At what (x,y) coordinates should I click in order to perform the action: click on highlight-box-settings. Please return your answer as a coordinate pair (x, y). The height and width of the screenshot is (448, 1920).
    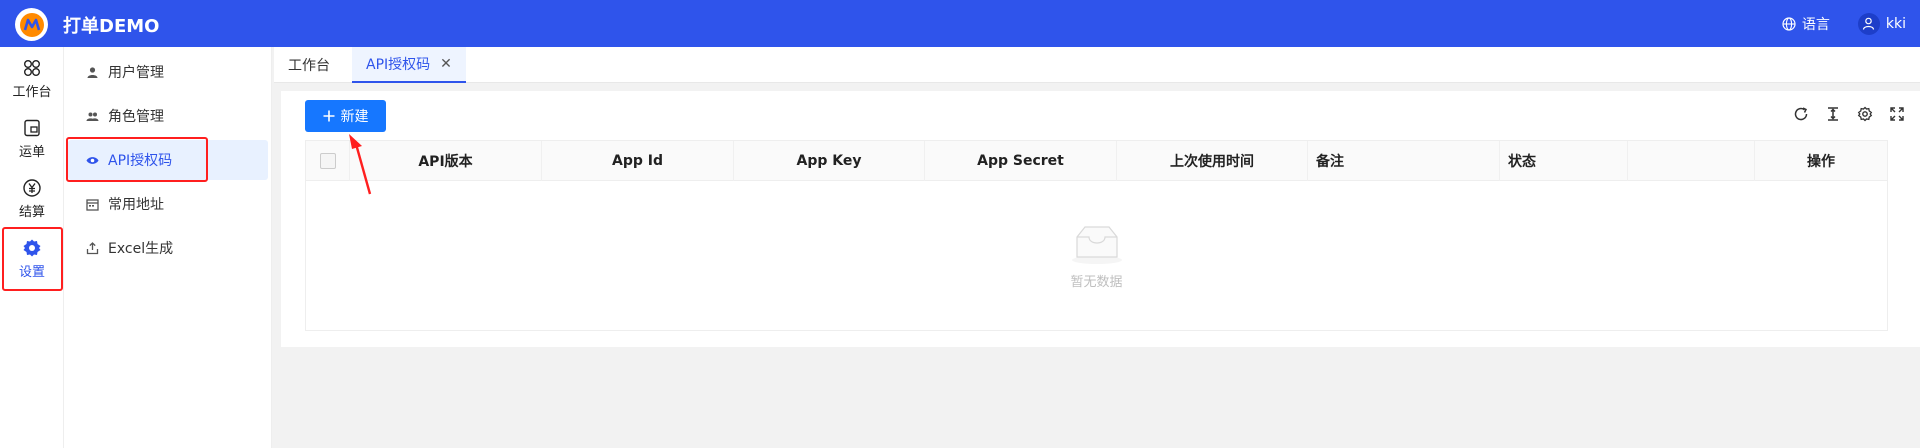
    Looking at the image, I should click on (32, 259).